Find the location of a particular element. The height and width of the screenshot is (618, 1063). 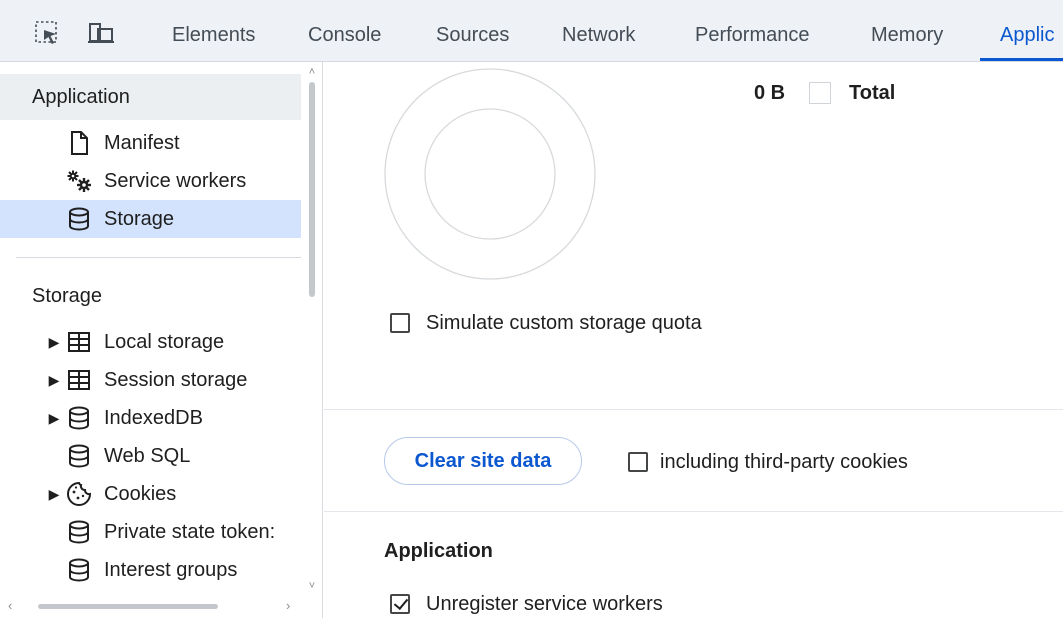

sidebar-item-label: Manifest is located at coordinates (142, 142).